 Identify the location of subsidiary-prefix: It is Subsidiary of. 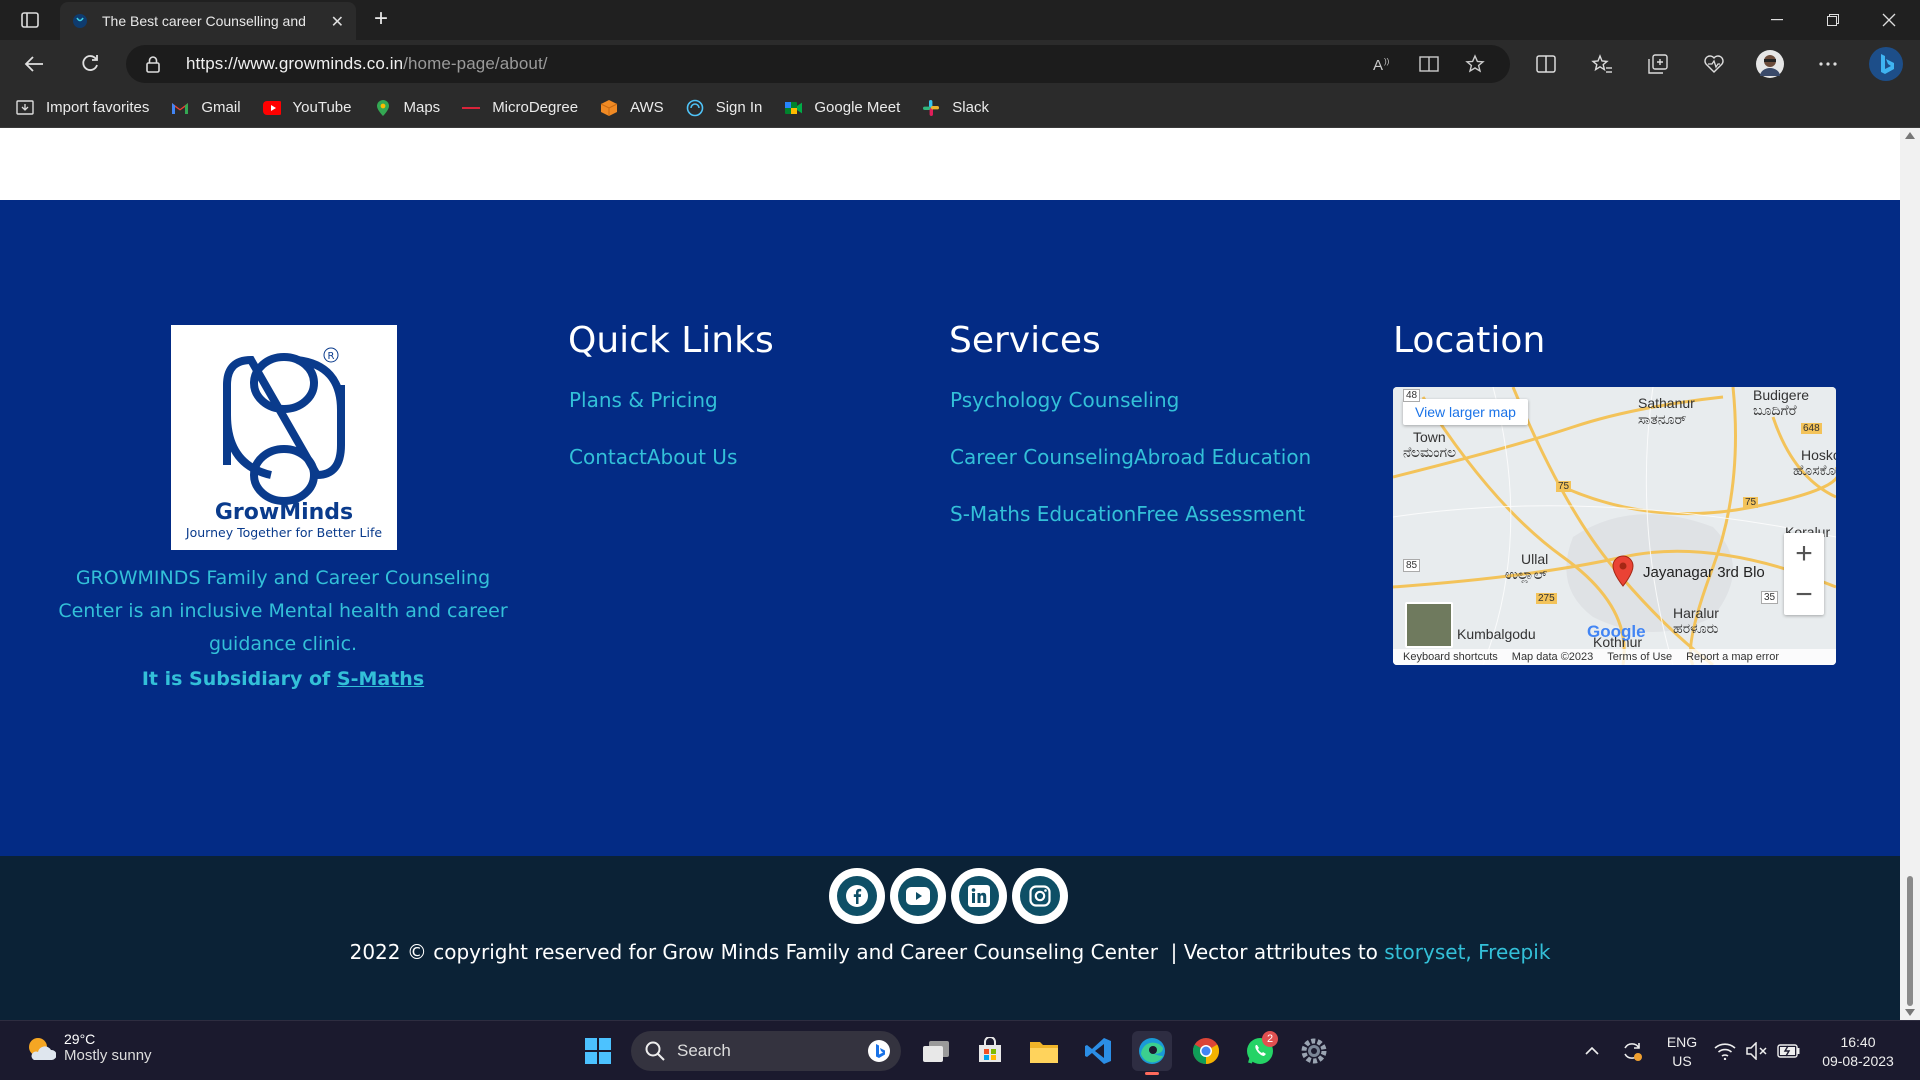
(239, 679).